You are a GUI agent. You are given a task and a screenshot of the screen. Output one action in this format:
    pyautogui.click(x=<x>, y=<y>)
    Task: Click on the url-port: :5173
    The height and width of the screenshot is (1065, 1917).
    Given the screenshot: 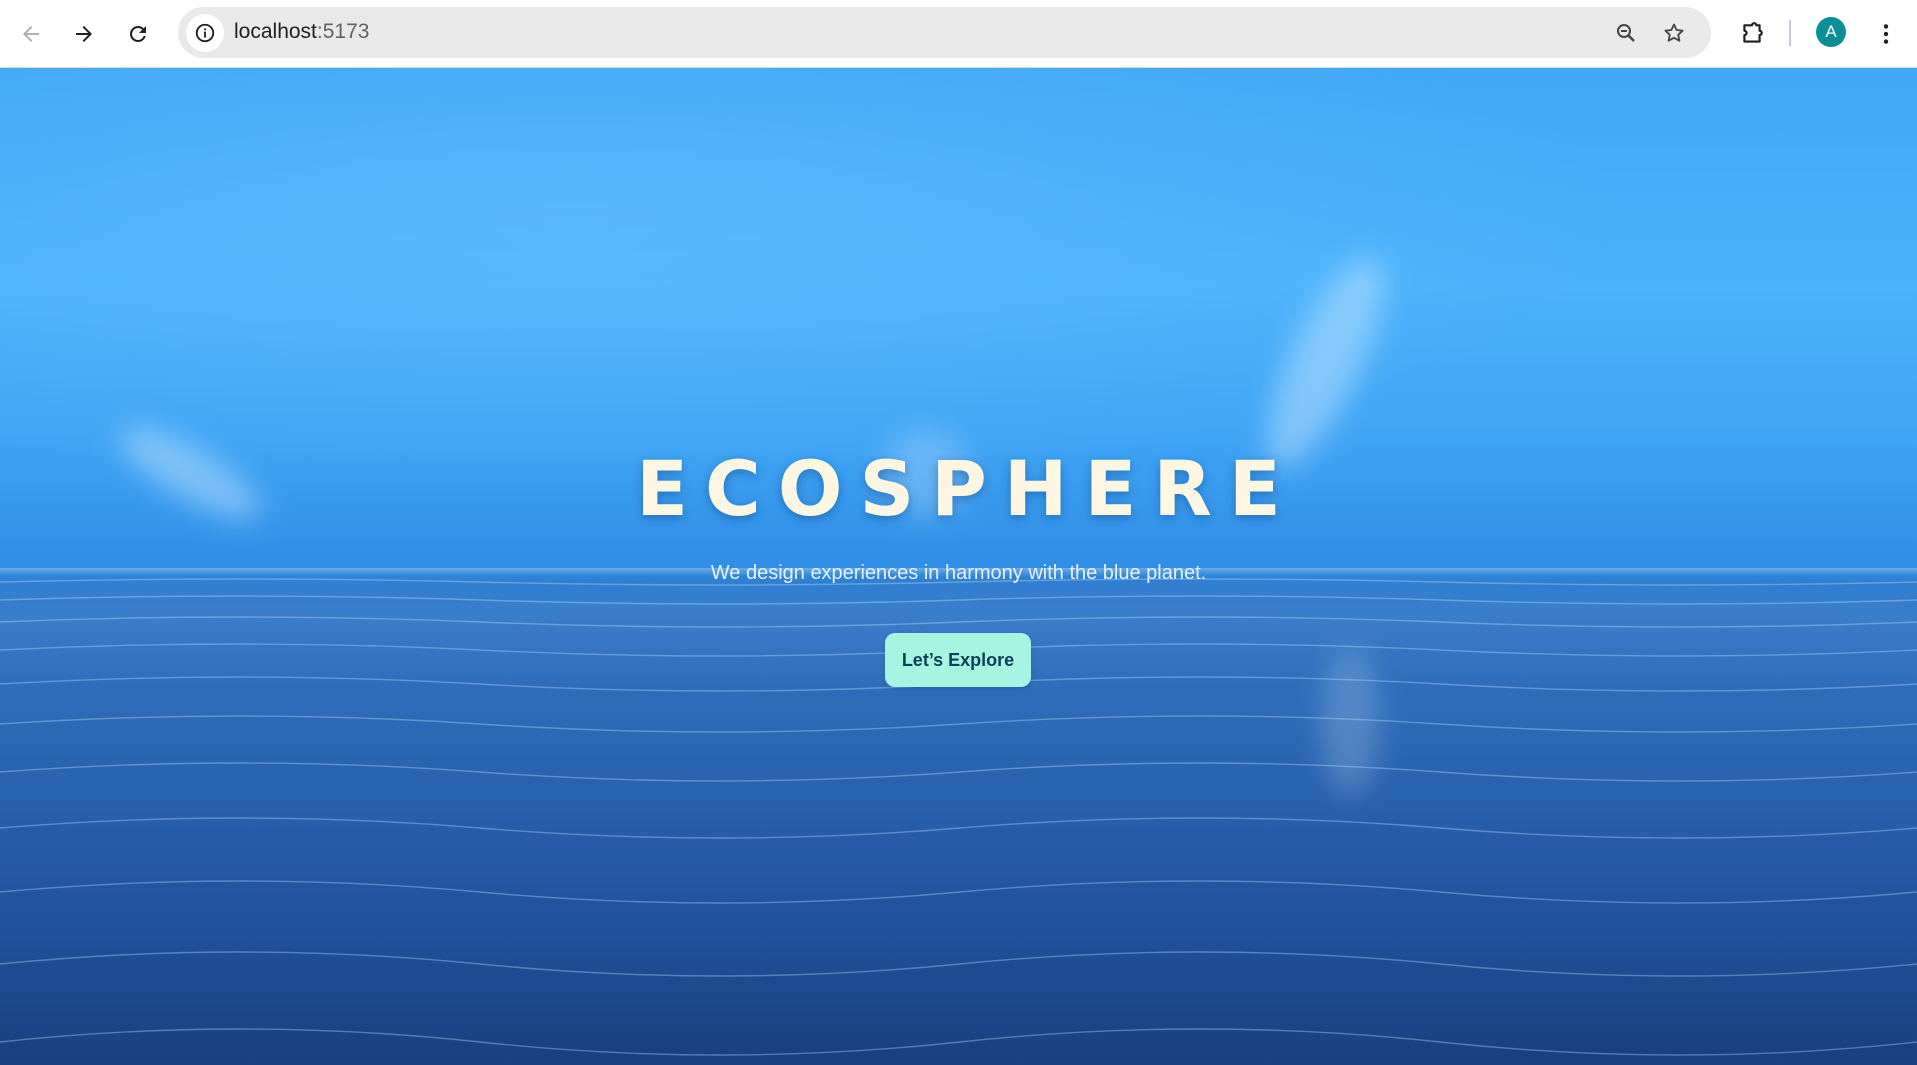 What is the action you would take?
    pyautogui.click(x=343, y=31)
    